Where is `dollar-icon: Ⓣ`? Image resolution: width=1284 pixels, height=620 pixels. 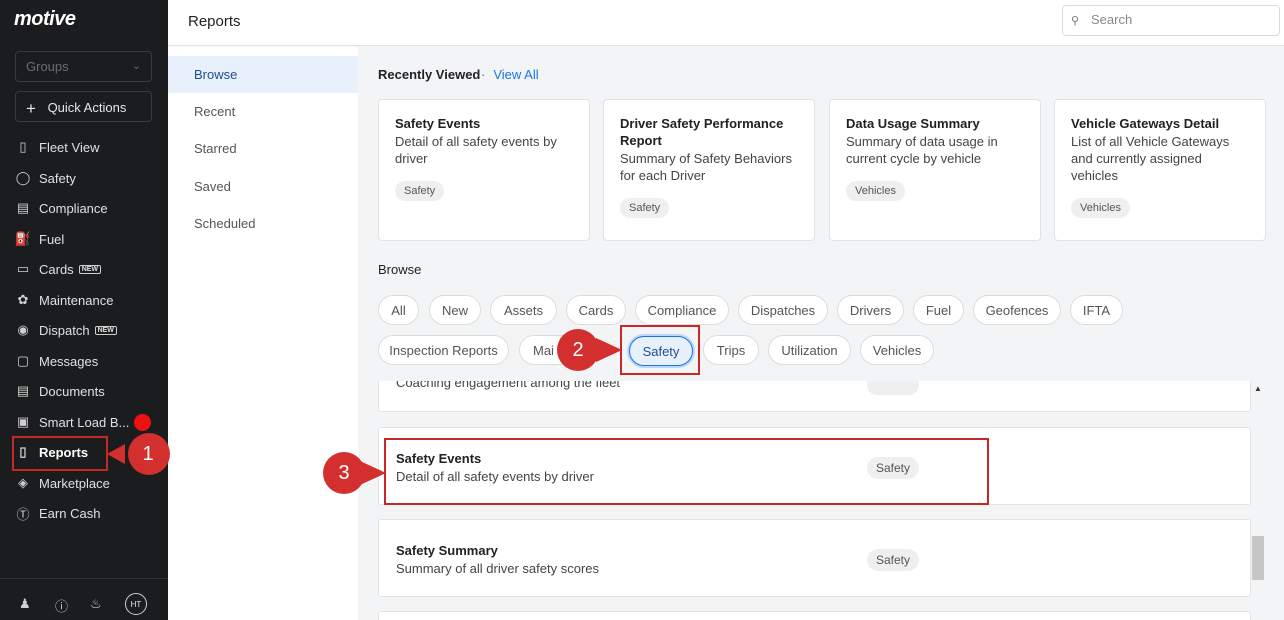
dollar-icon: Ⓣ is located at coordinates (23, 514).